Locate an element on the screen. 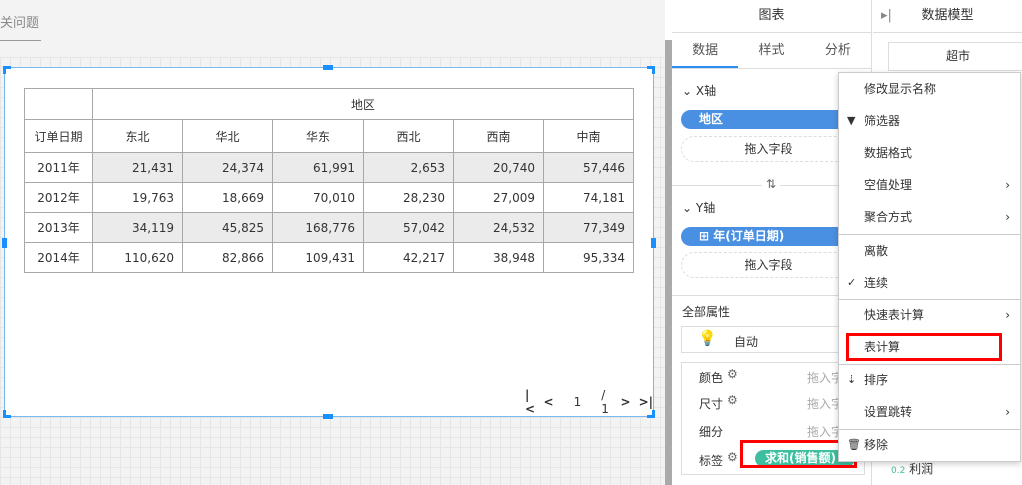 The height and width of the screenshot is (485, 1022). field-item: 0.2 利润 is located at coordinates (912, 468).